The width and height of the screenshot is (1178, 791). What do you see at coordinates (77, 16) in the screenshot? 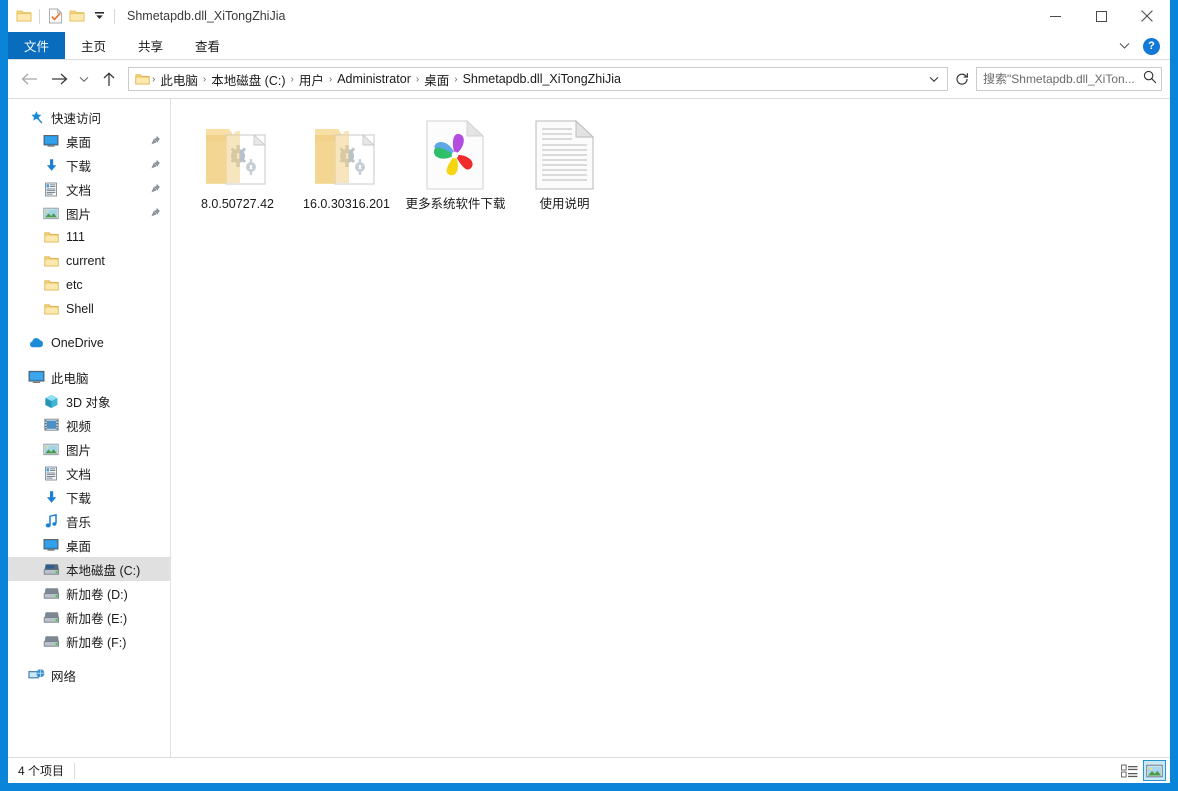
I see `qat-folder-icon` at bounding box center [77, 16].